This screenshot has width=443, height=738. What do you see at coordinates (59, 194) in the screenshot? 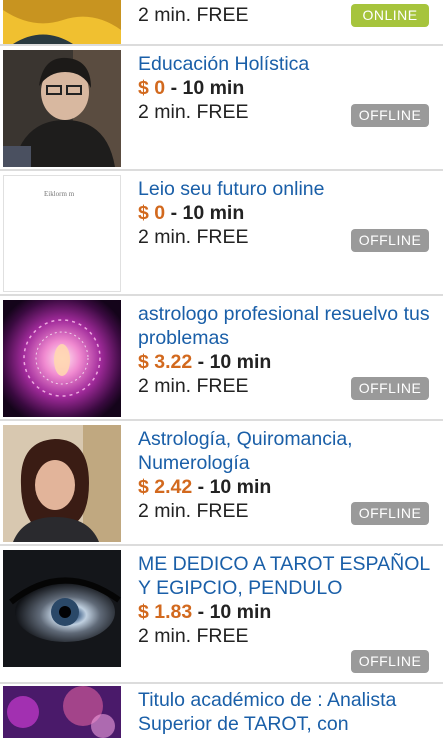
I see `avatar-caption: Eiklorm m` at bounding box center [59, 194].